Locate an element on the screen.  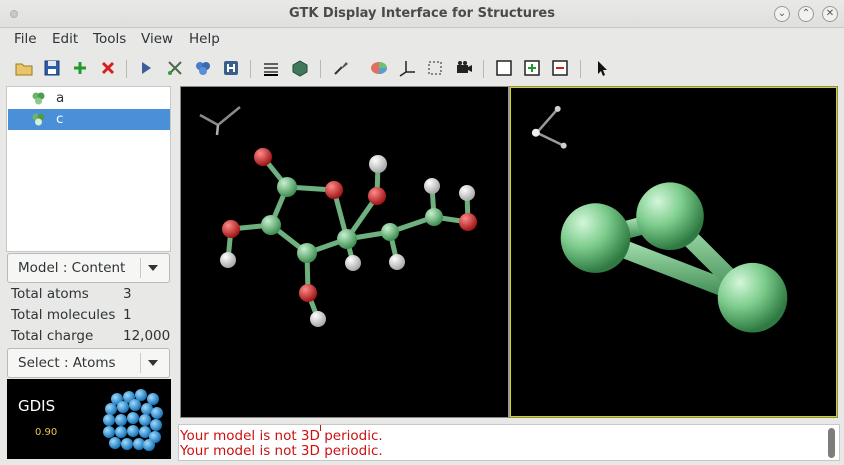
menu-view: View is located at coordinates (157, 39).